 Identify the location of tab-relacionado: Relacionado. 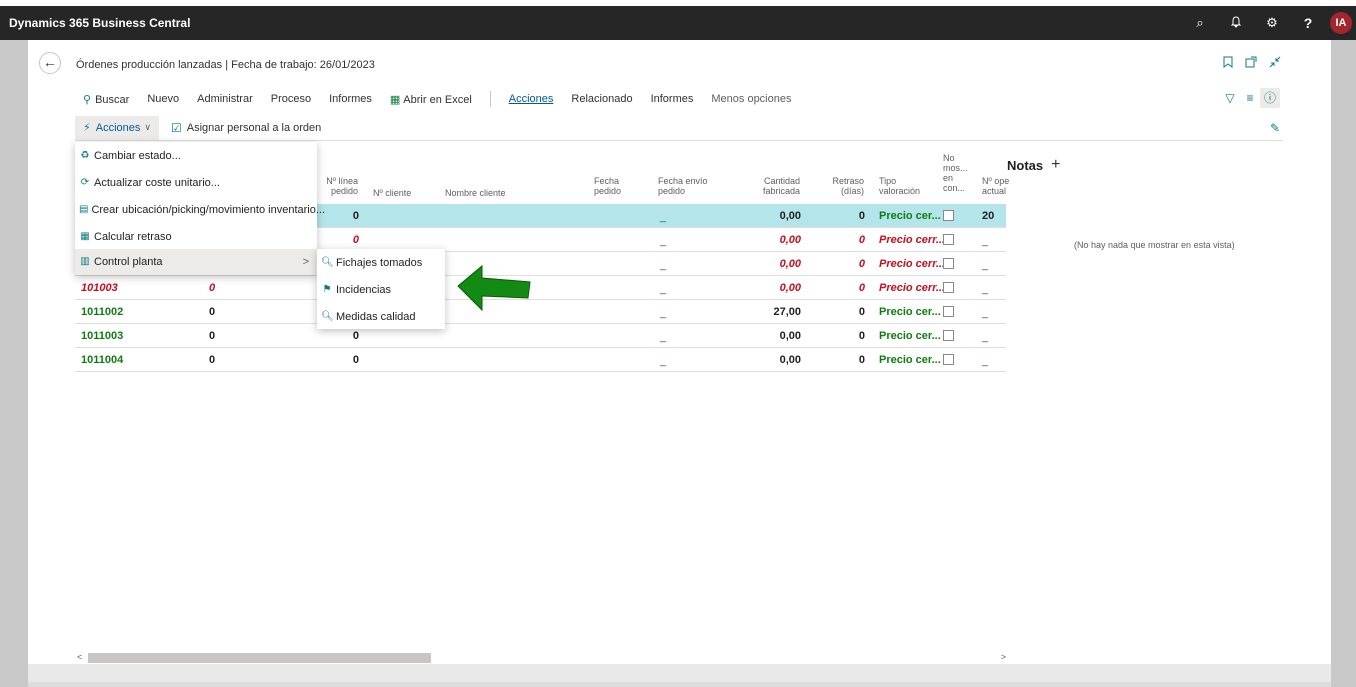
(601, 99).